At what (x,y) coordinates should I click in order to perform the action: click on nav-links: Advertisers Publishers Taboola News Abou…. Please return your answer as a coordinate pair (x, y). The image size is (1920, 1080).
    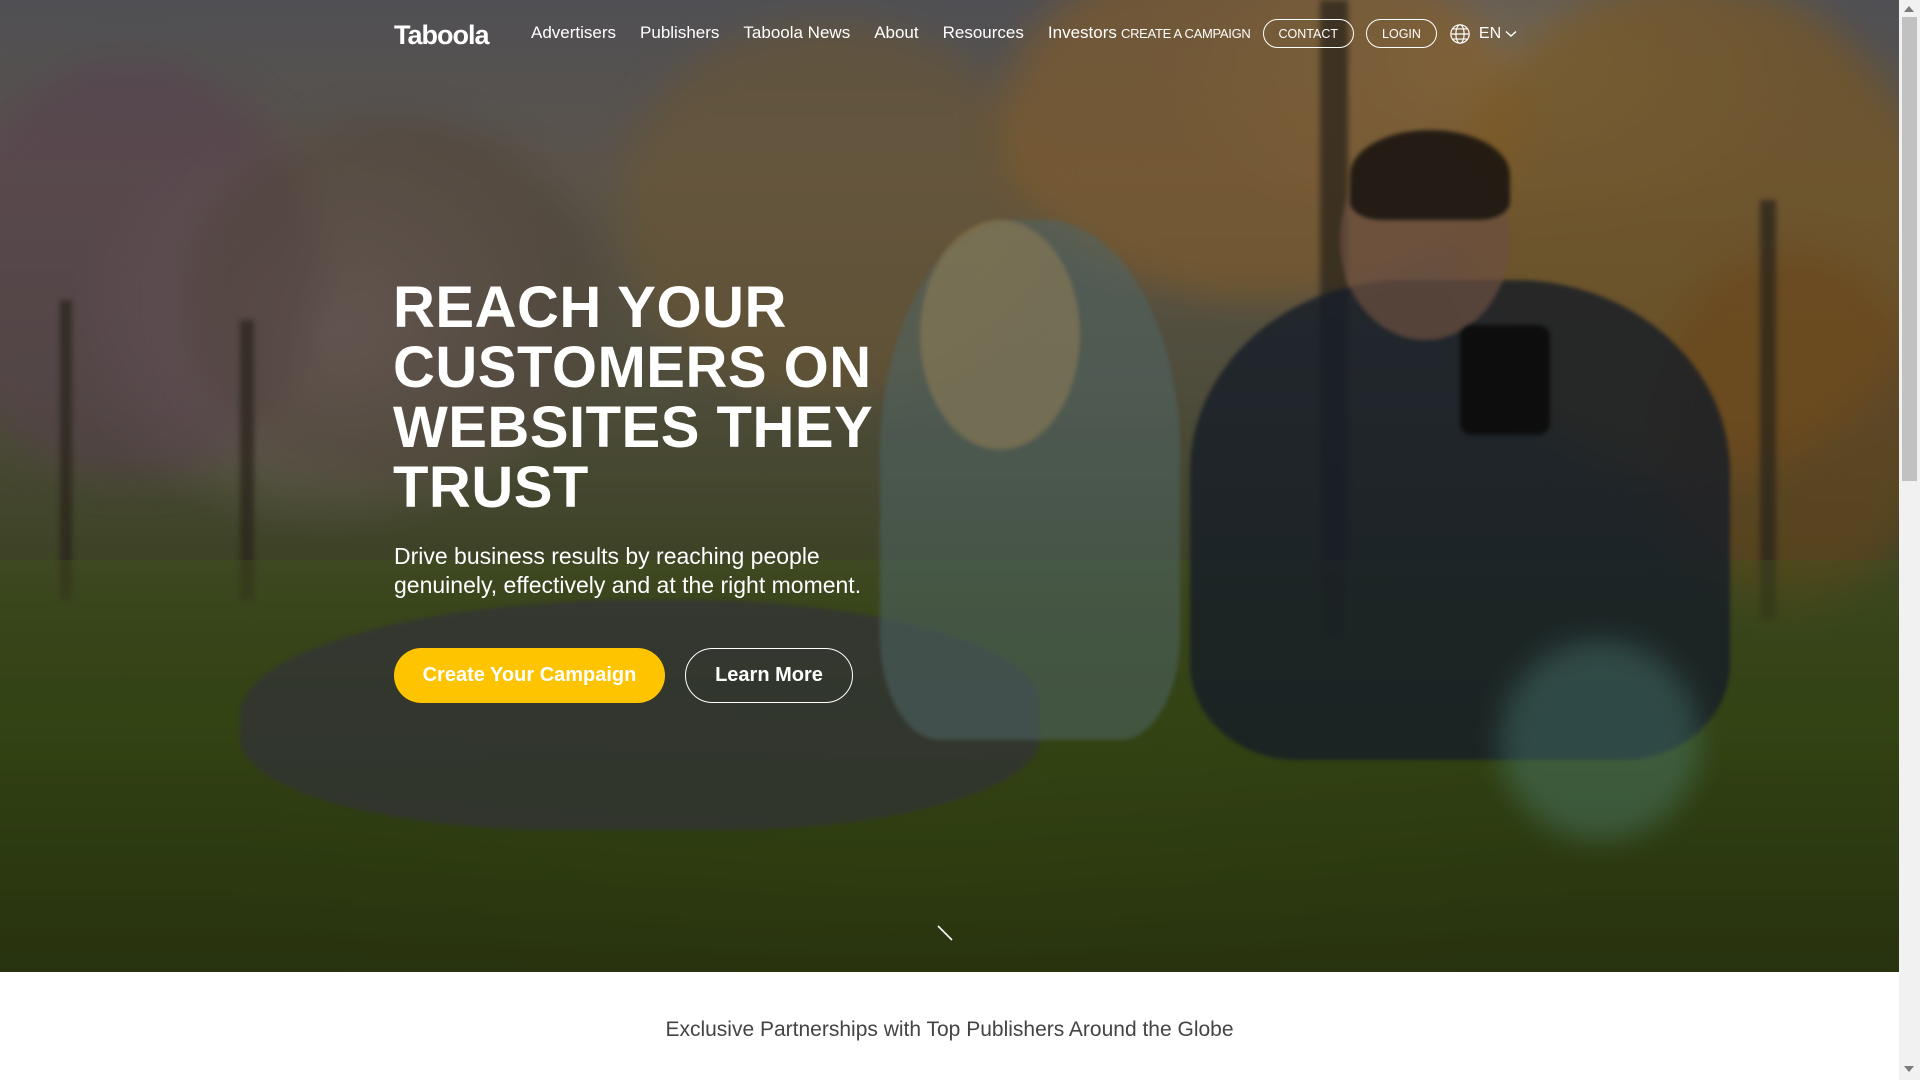
    Looking at the image, I should click on (836, 33).